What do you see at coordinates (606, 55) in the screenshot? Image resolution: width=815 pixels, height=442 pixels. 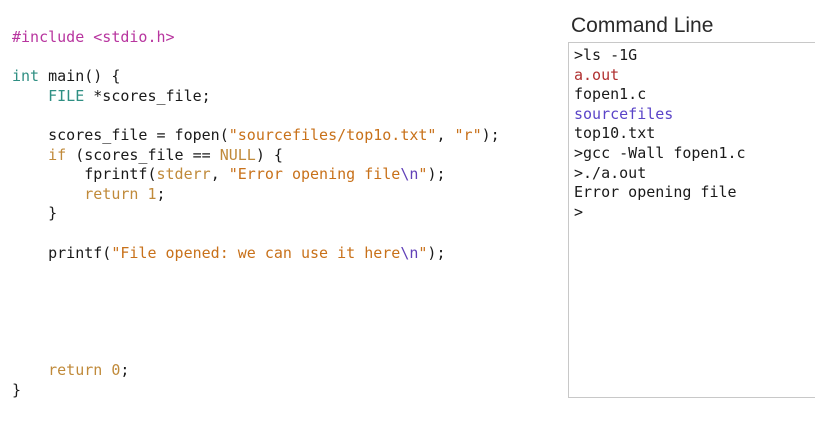 I see `terminal-line: >ls -1G` at bounding box center [606, 55].